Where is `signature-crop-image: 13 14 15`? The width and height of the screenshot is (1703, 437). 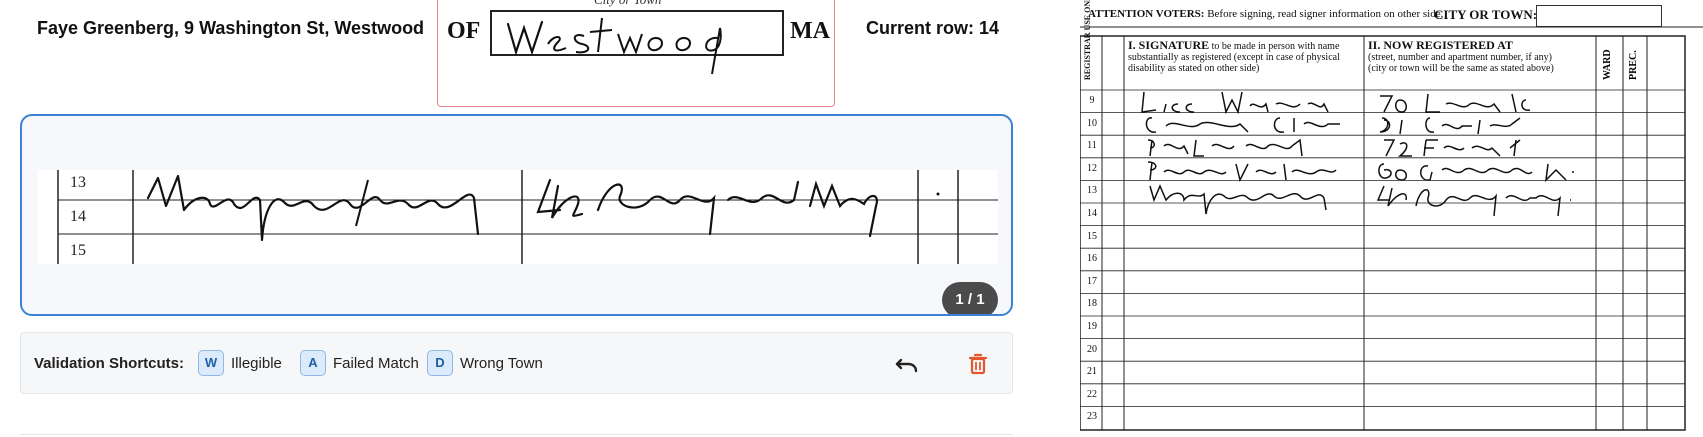
signature-crop-image: 13 14 15 is located at coordinates (518, 217).